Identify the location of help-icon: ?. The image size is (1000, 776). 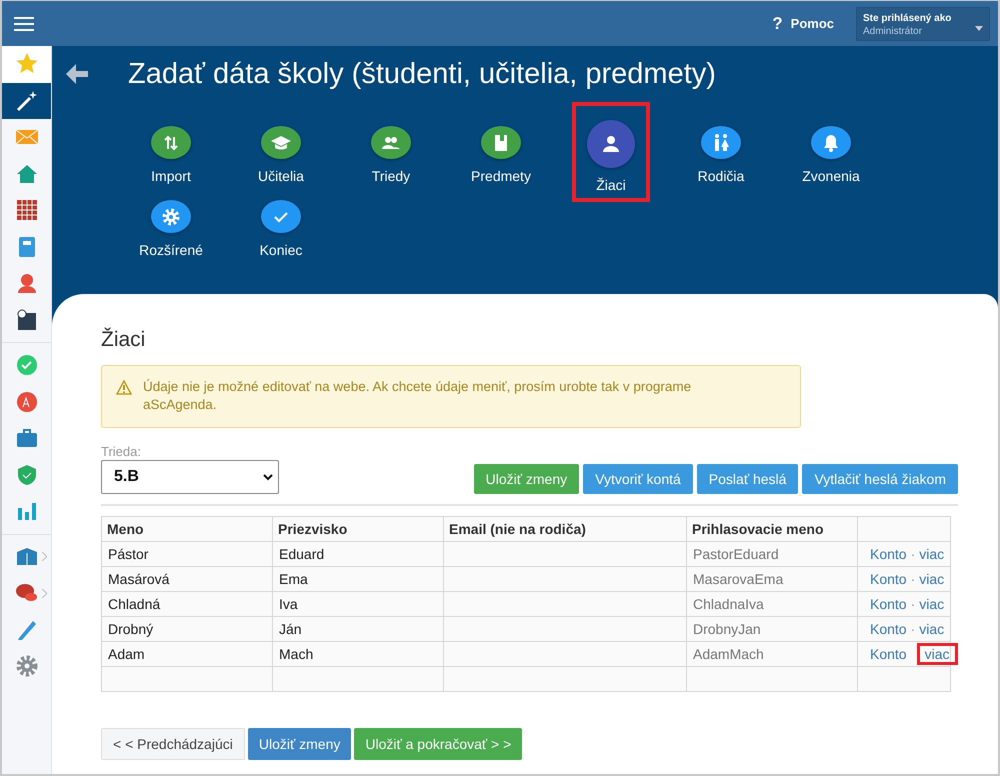
(777, 24).